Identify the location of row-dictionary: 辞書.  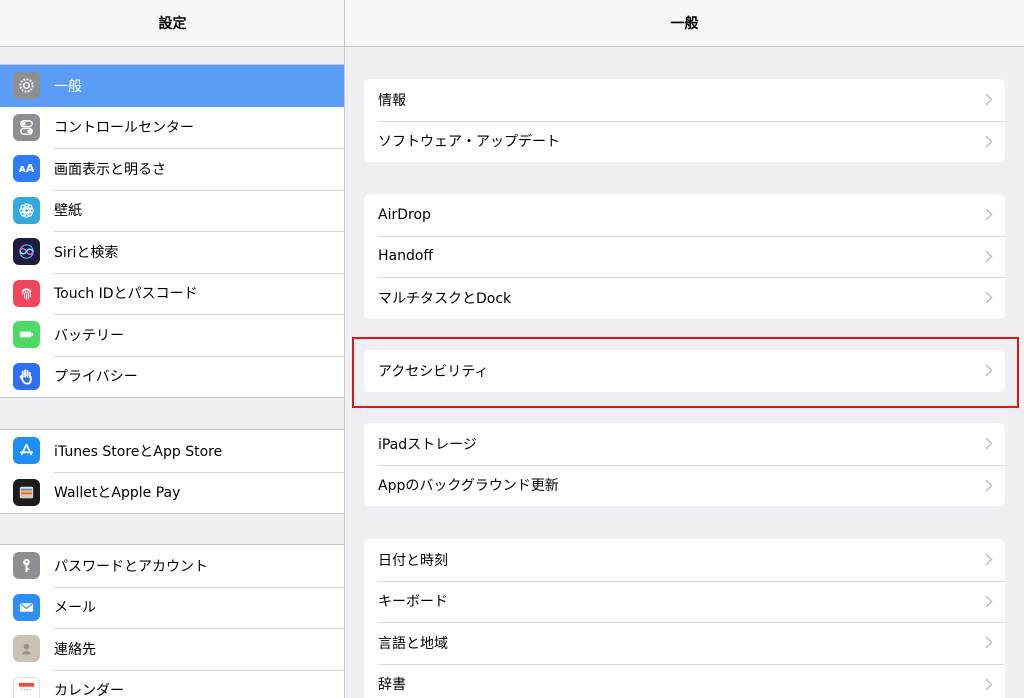
(684, 680).